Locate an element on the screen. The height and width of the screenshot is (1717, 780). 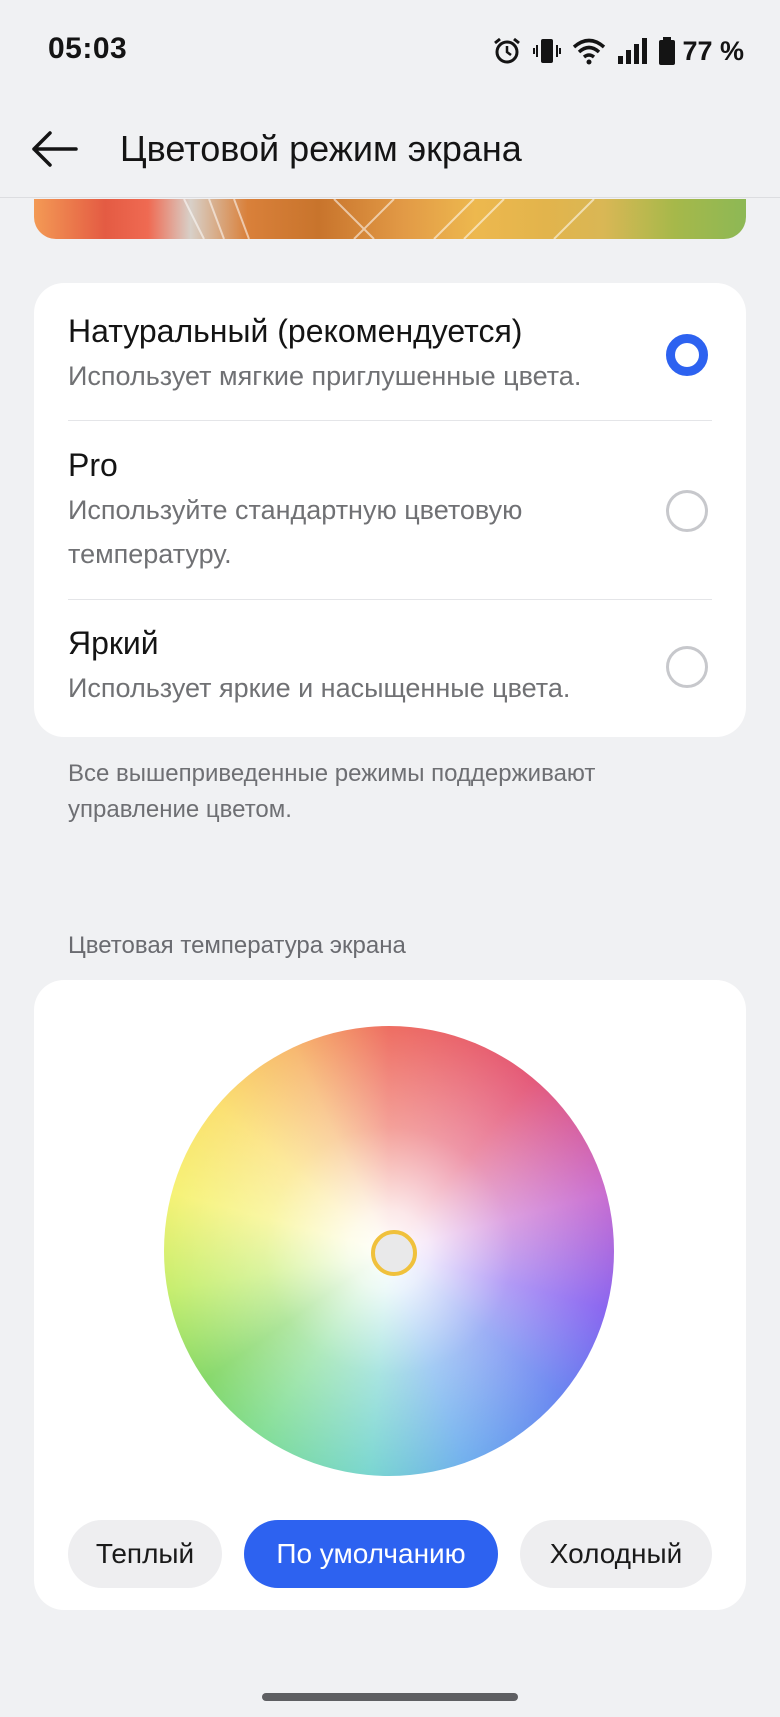
mode-title: Яркий is located at coordinates (113, 643).